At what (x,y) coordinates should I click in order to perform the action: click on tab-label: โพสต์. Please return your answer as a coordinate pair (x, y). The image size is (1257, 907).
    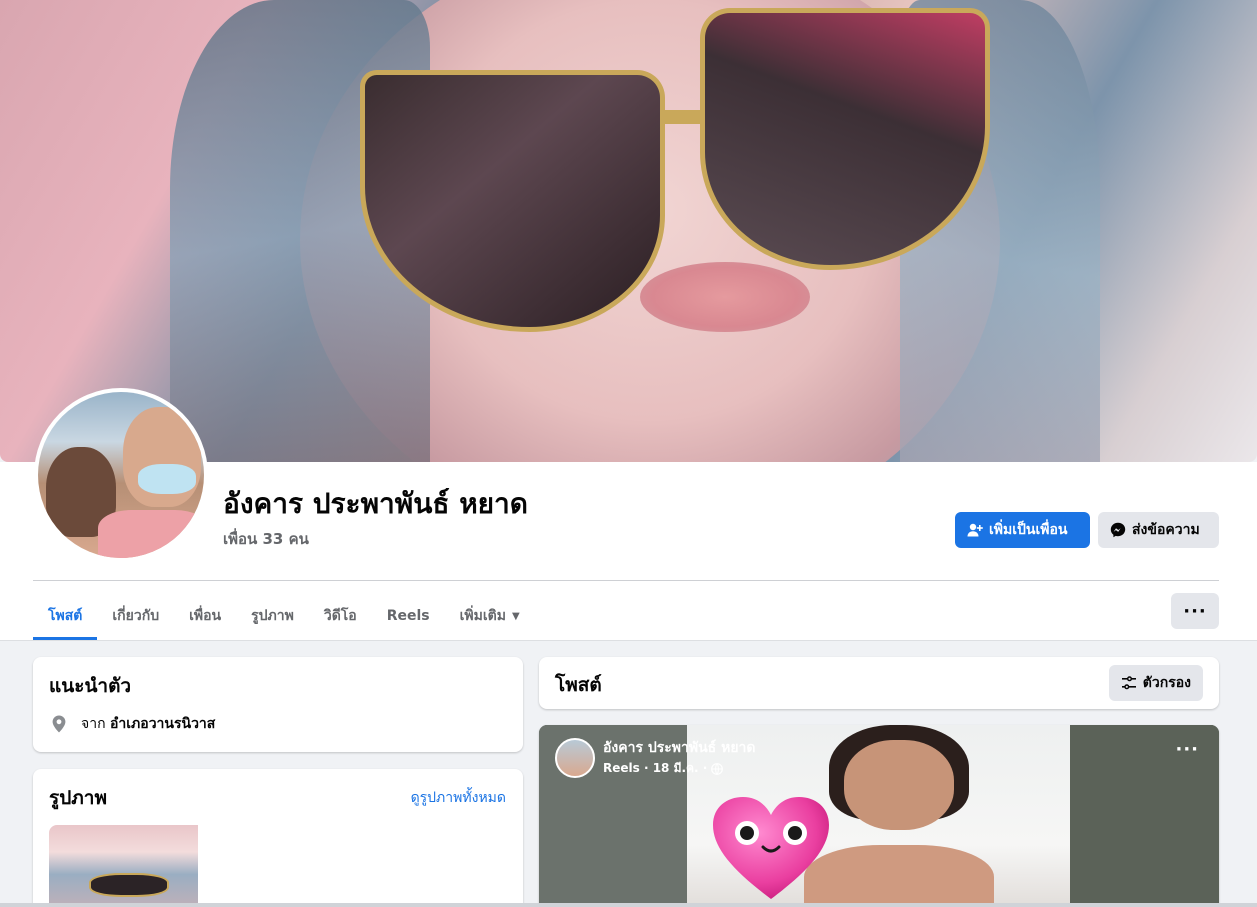
    Looking at the image, I should click on (65, 616).